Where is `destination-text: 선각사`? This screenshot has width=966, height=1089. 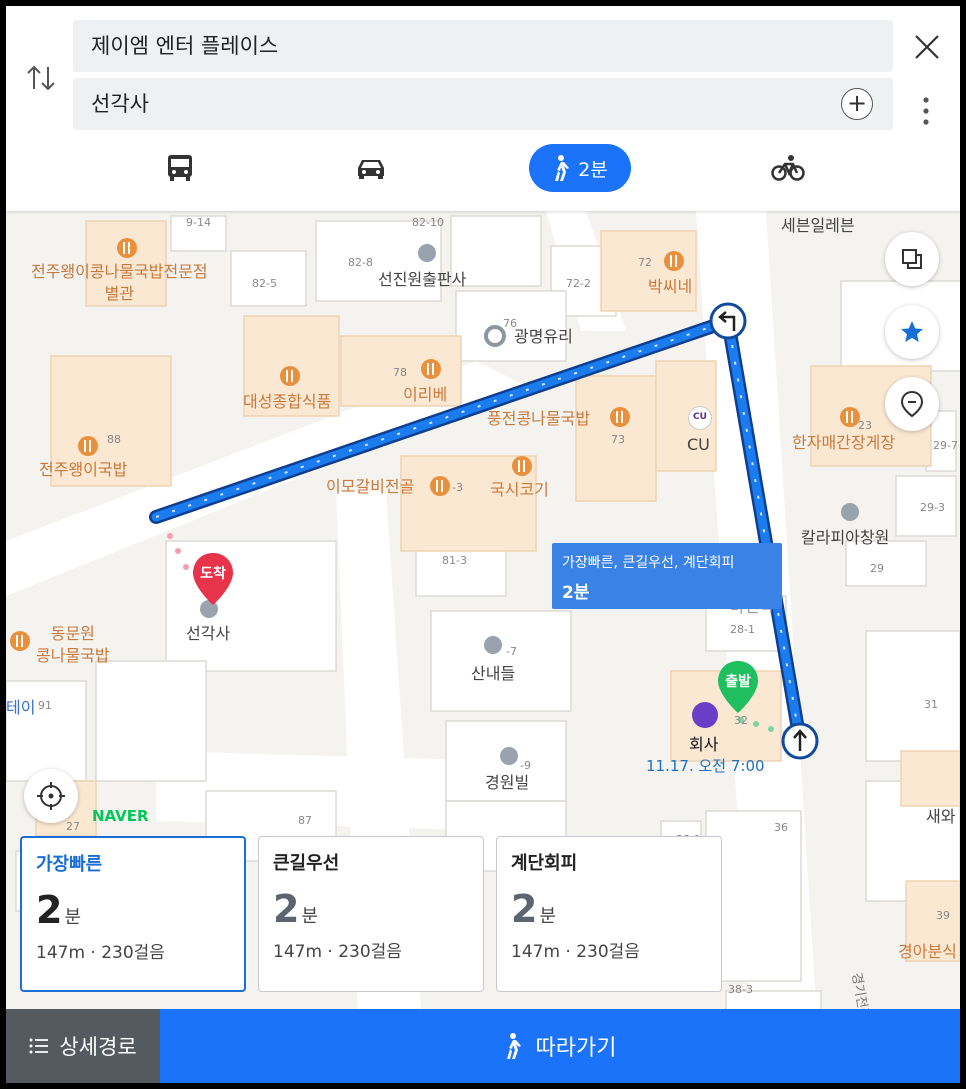 destination-text: 선각사 is located at coordinates (120, 104).